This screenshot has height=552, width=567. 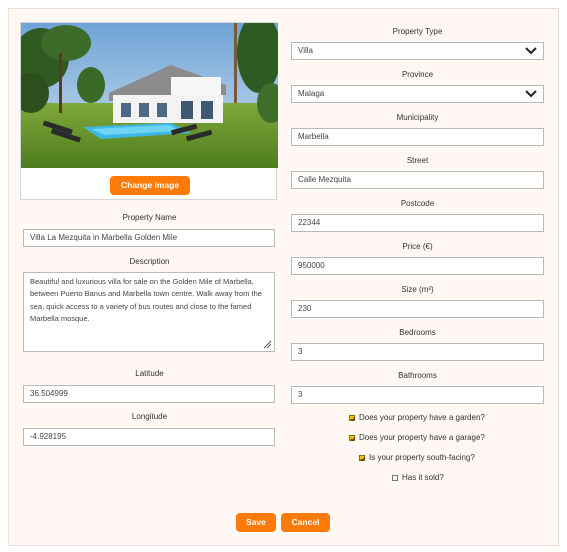 I want to click on province-label: Province, so click(x=417, y=74).